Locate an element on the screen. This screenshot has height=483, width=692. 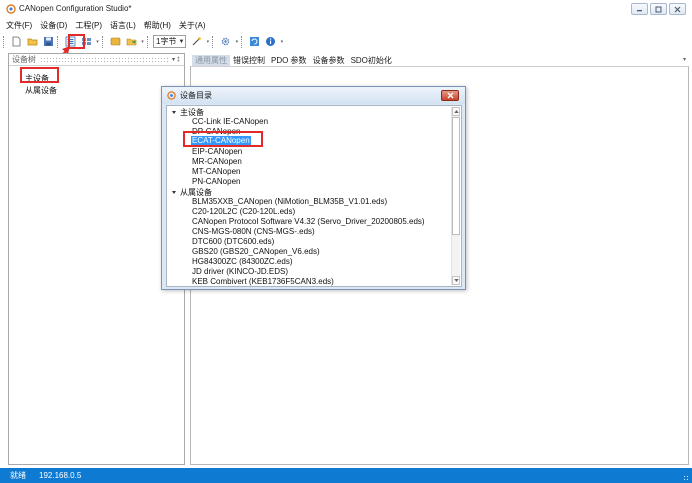
tool-button is located at coordinates (115, 42).